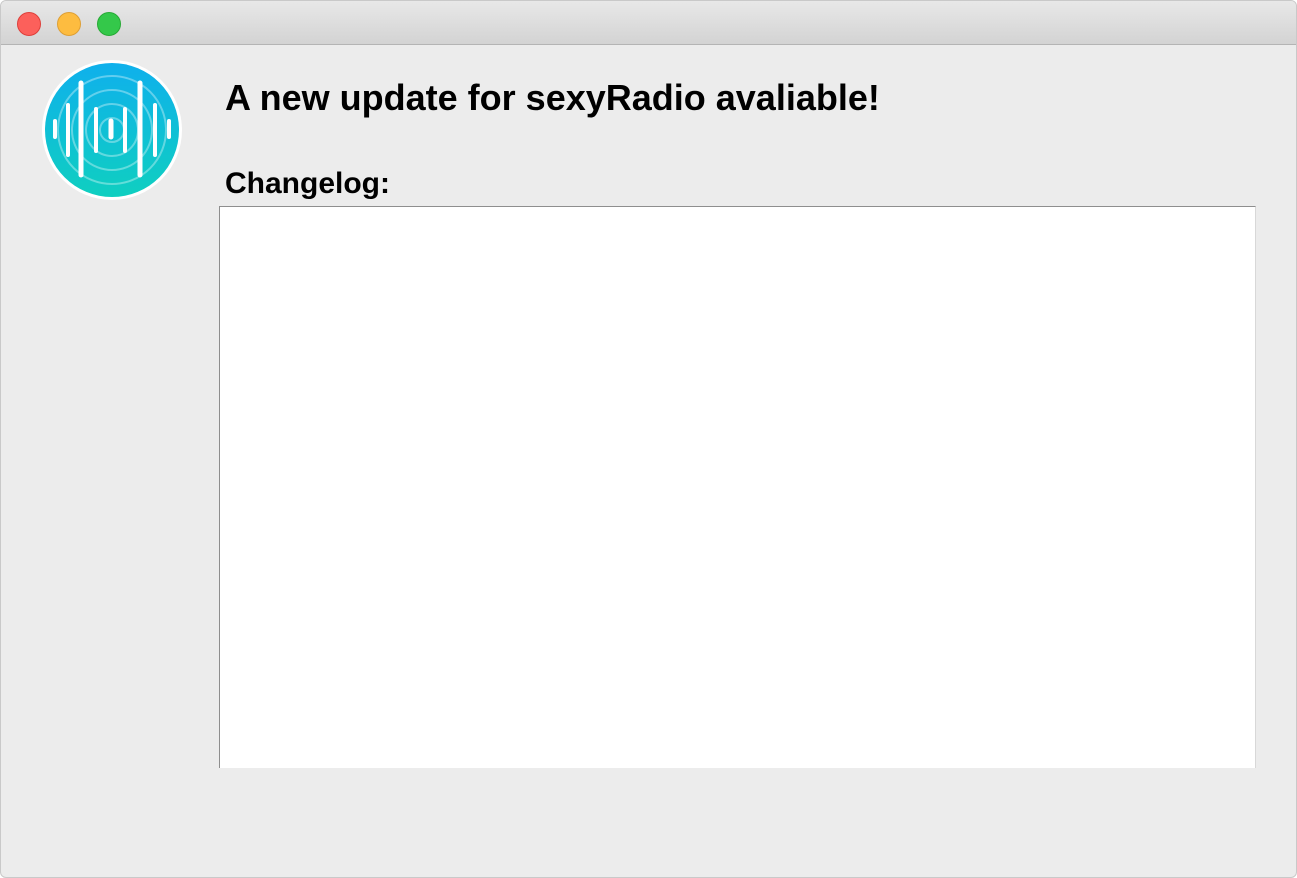 The image size is (1297, 878). Describe the element at coordinates (552, 97) in the screenshot. I see `update-headline: A new update for sexyRadio avaliable!` at that location.